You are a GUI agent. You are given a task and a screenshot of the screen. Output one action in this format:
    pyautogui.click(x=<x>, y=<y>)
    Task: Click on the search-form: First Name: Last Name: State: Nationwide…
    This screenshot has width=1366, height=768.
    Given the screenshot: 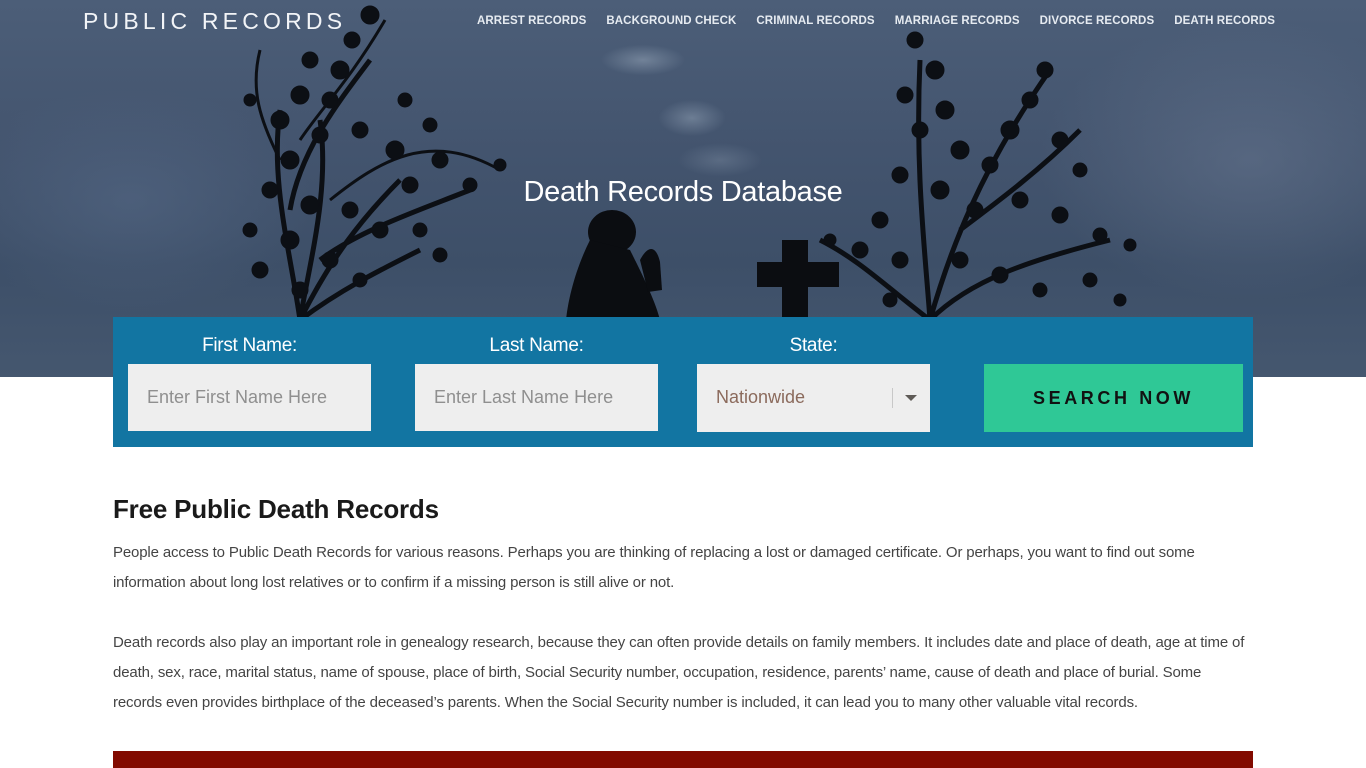 What is the action you would take?
    pyautogui.click(x=683, y=382)
    